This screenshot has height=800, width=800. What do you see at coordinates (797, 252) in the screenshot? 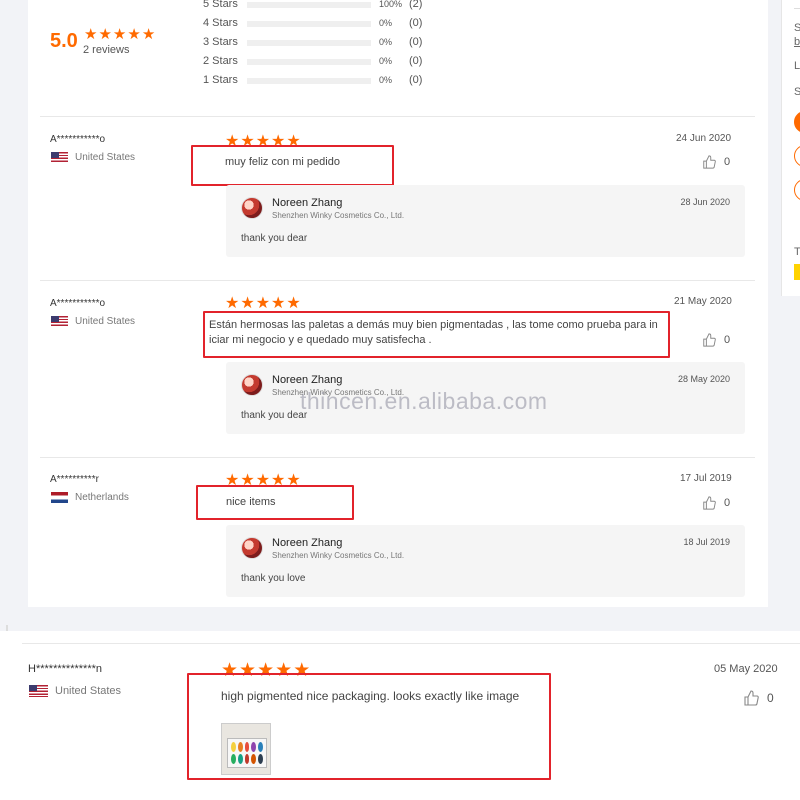
I see `right-text-4: T` at bounding box center [797, 252].